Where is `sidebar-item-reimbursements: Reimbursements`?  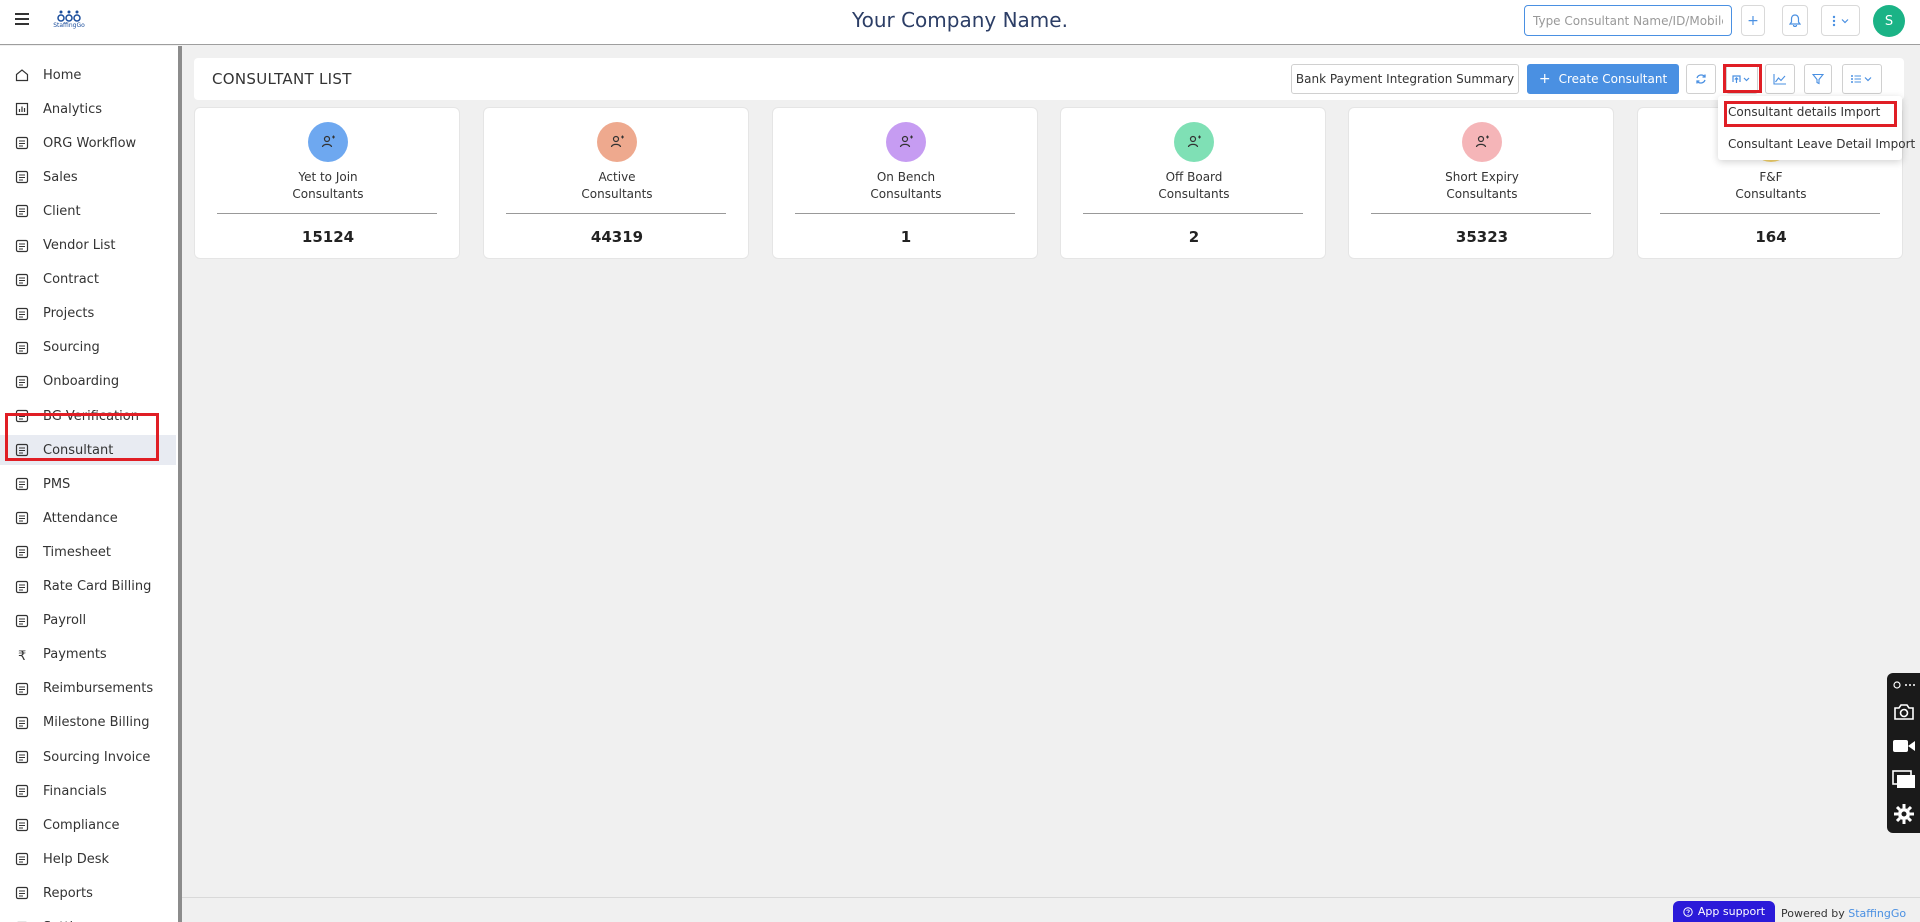 sidebar-item-reimbursements: Reimbursements is located at coordinates (88, 689).